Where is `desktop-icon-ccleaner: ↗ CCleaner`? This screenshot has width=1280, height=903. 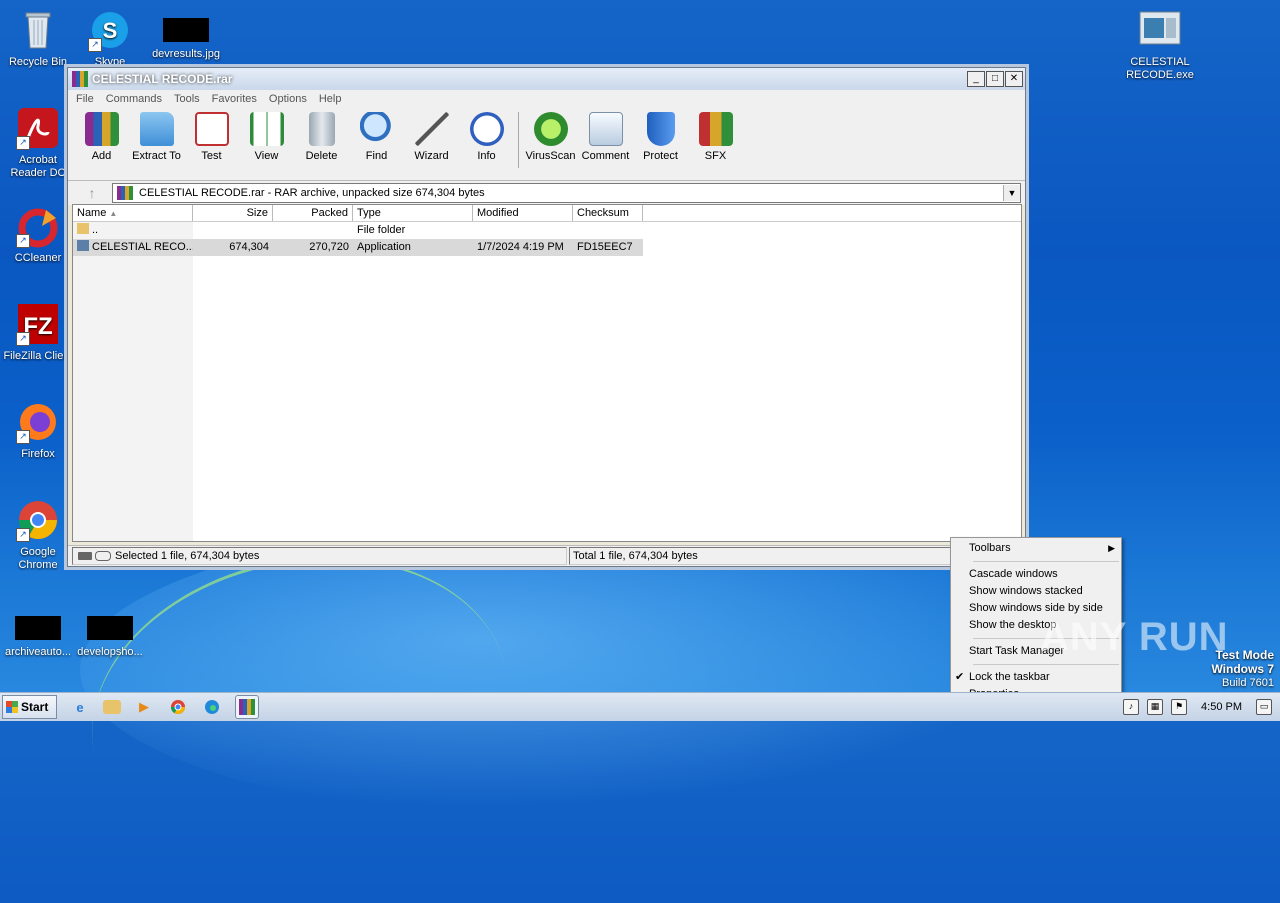 desktop-icon-ccleaner: ↗ CCleaner is located at coordinates (38, 234).